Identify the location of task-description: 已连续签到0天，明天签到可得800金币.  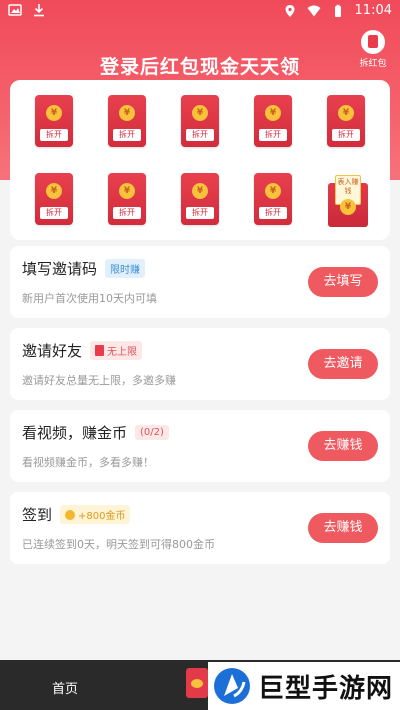
(118, 544).